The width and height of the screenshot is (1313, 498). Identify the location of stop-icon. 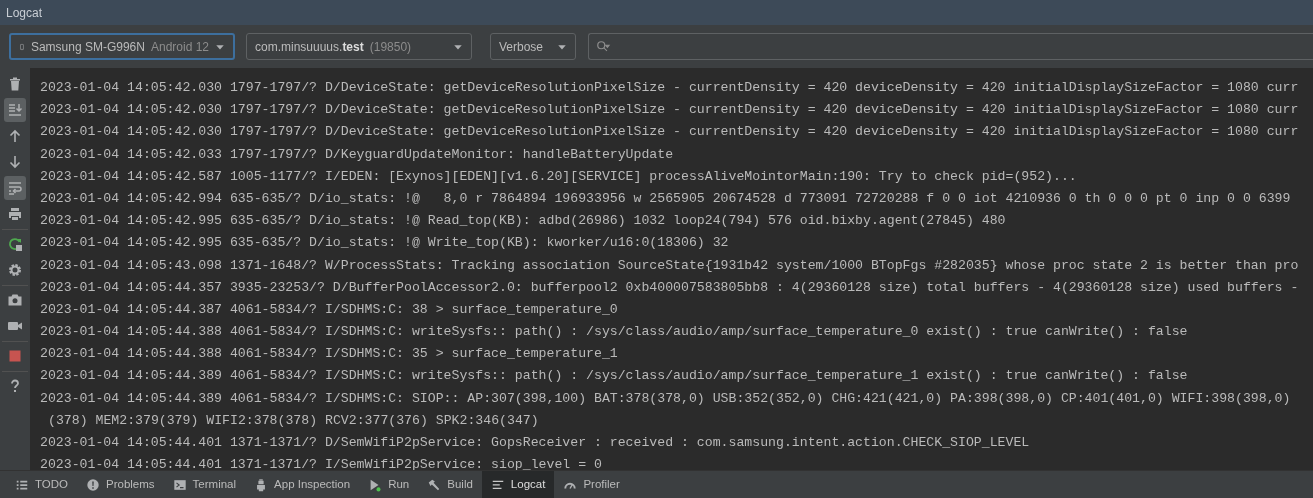
(15, 356).